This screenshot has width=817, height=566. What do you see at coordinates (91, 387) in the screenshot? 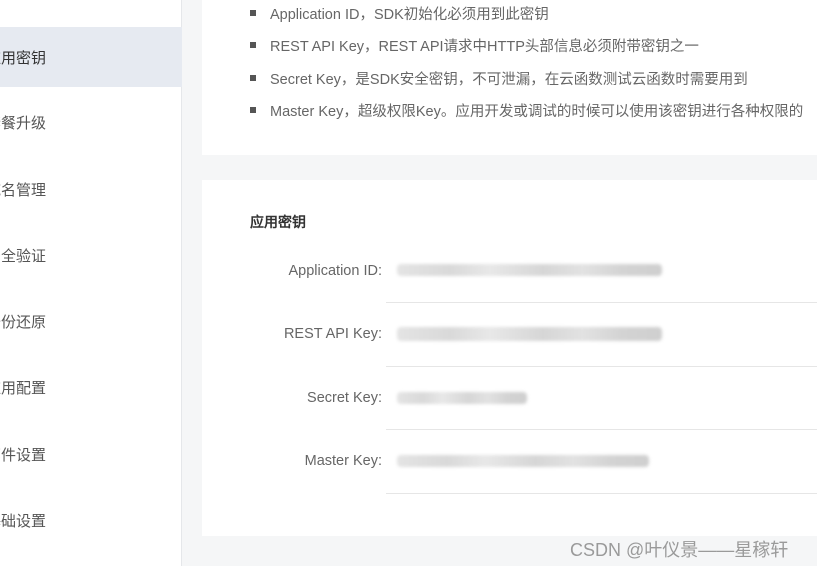
I see `sidebar-item-app-config: 应用配置` at bounding box center [91, 387].